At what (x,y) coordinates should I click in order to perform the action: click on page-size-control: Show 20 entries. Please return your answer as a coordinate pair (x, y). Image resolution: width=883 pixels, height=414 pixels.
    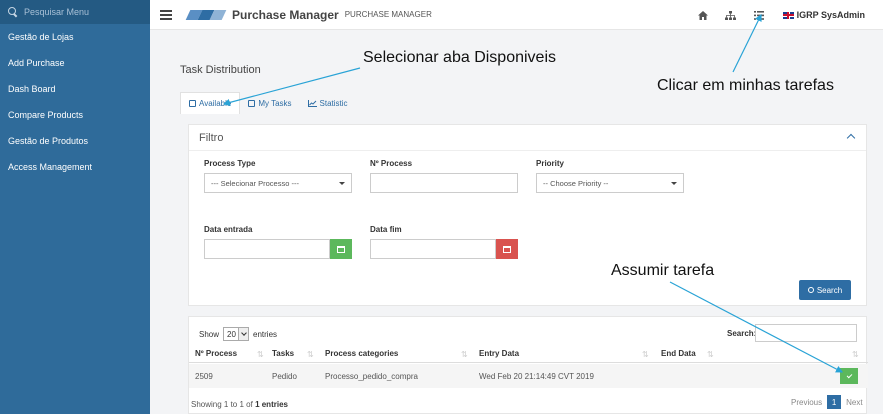
    Looking at the image, I should click on (238, 334).